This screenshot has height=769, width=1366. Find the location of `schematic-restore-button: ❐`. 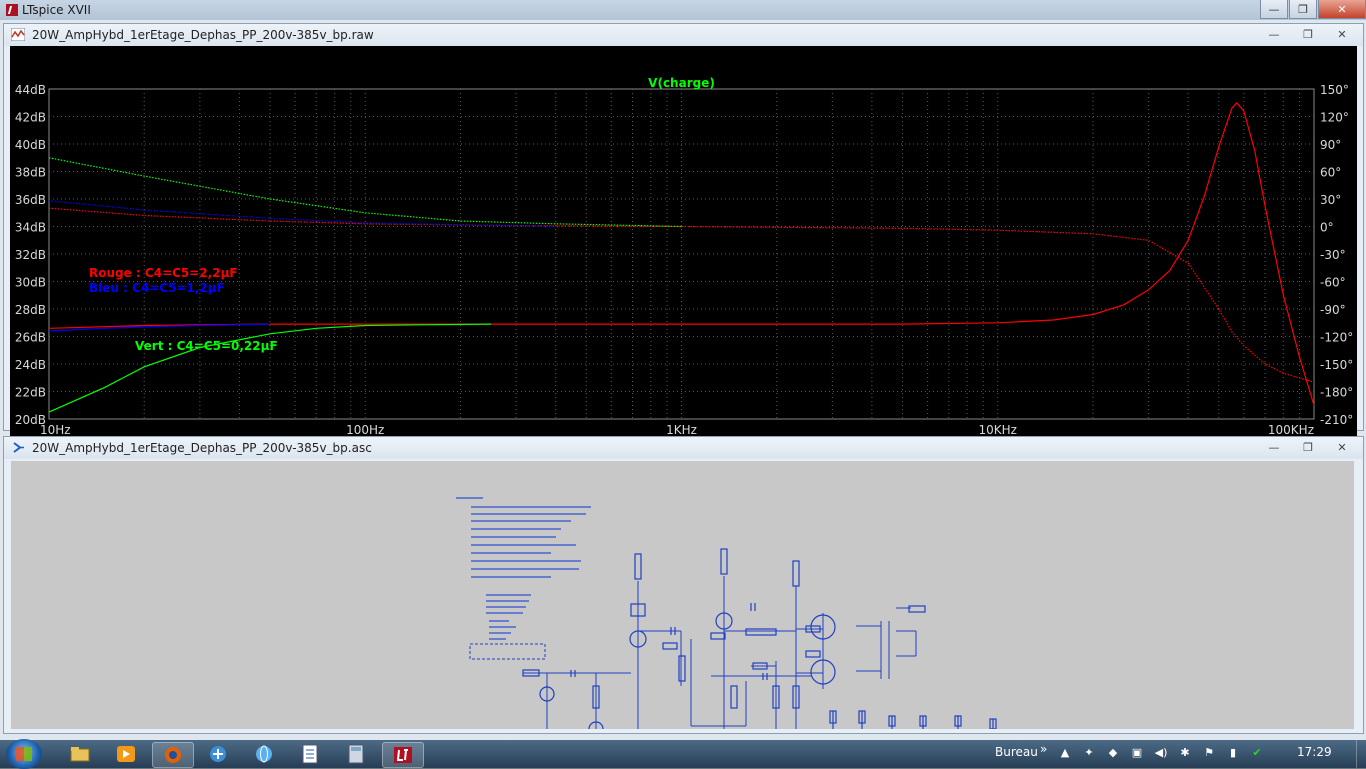

schematic-restore-button: ❐ is located at coordinates (1308, 447).